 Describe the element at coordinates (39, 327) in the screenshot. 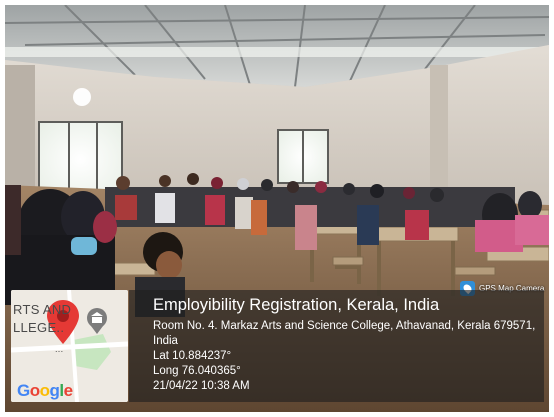

I see `map-label-line2: LLEGE..` at that location.